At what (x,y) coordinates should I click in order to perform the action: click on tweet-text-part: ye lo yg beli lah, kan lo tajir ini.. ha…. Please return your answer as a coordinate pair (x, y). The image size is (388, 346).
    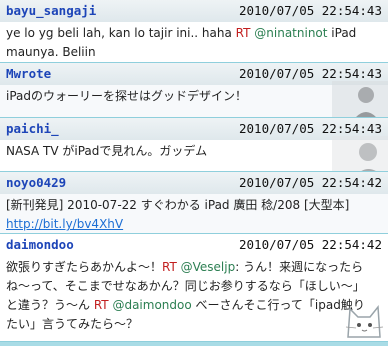
    Looking at the image, I should click on (121, 33).